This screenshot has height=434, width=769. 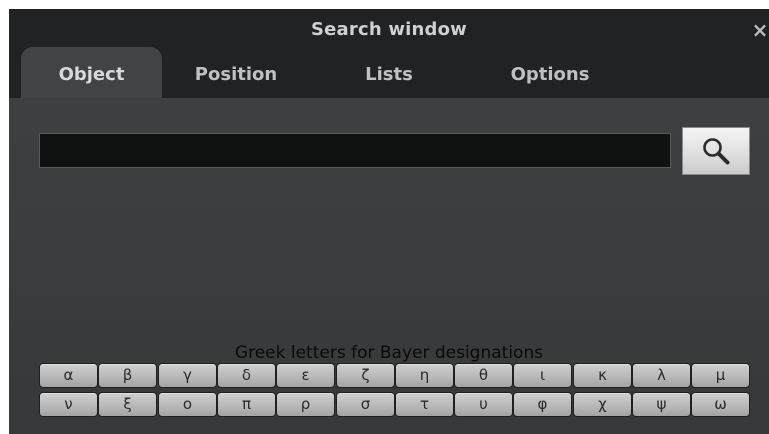 I want to click on greek-key: α, so click(x=68, y=375).